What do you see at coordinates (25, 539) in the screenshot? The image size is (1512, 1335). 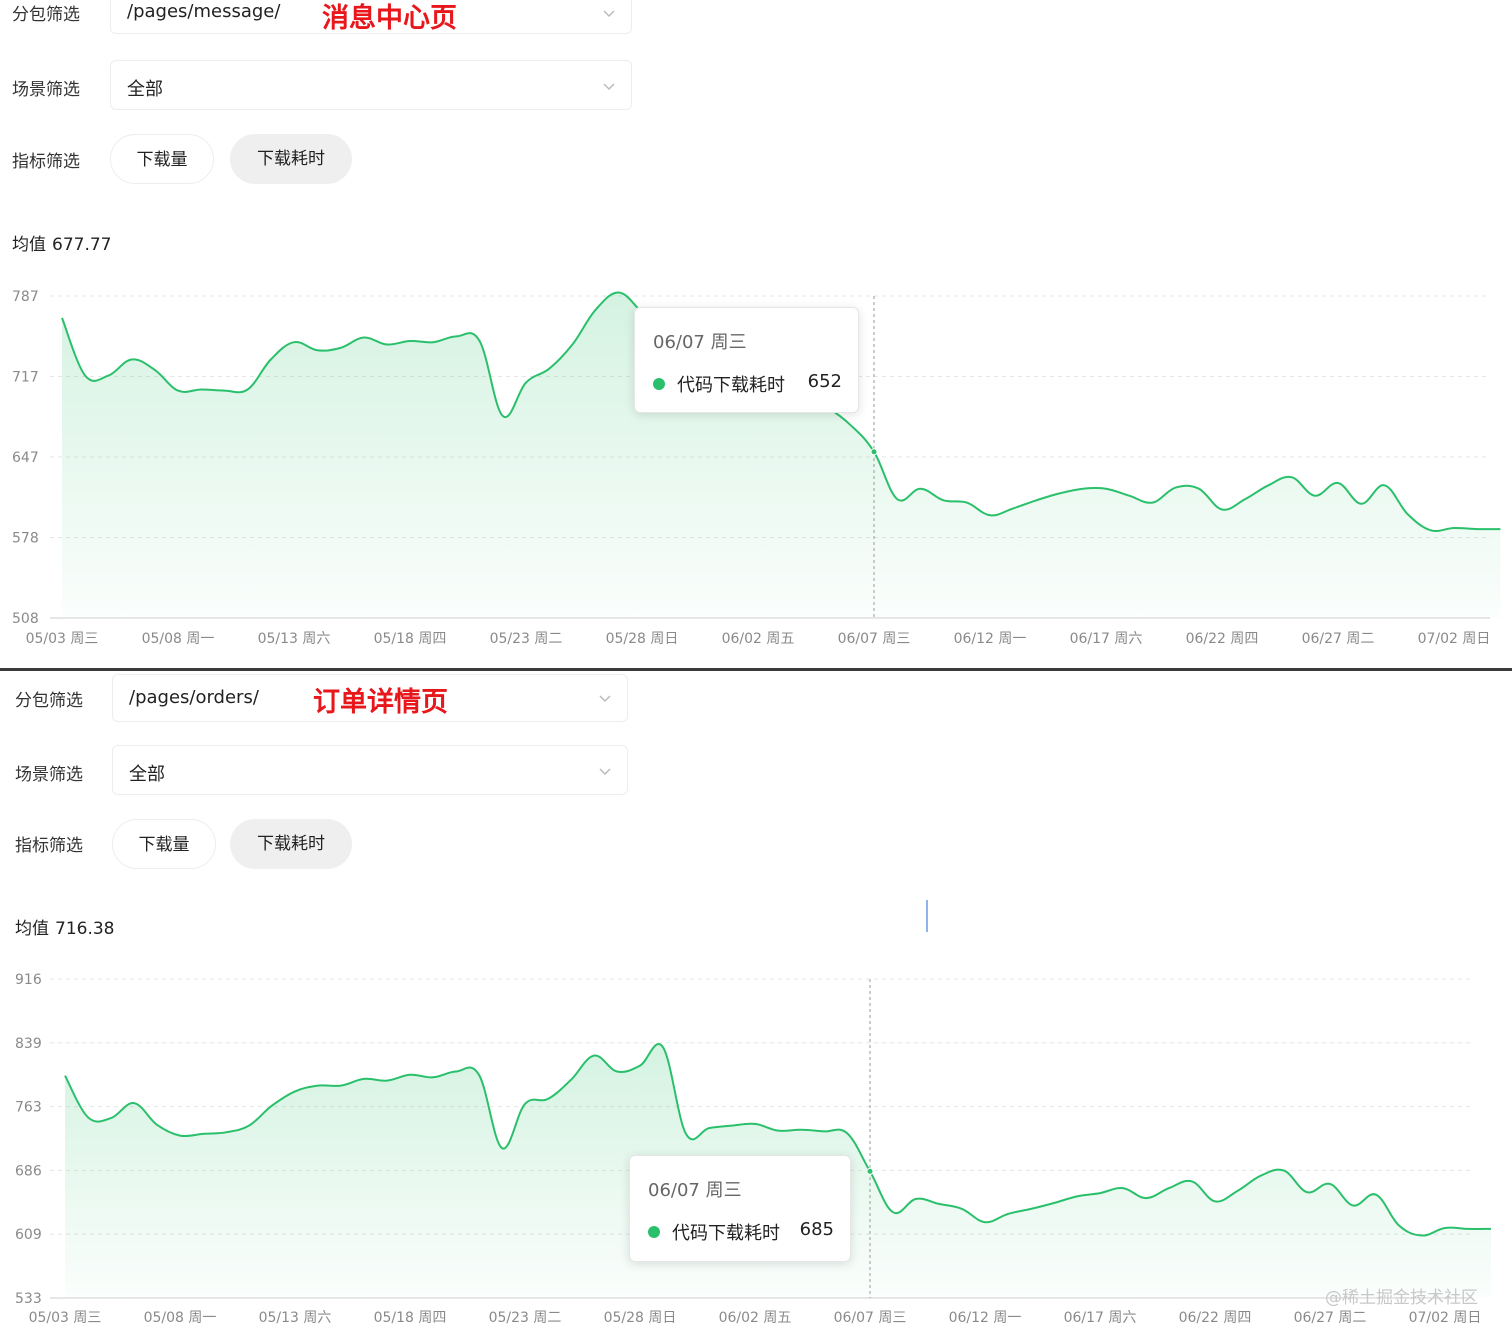 I see `y-tick-label: 578` at bounding box center [25, 539].